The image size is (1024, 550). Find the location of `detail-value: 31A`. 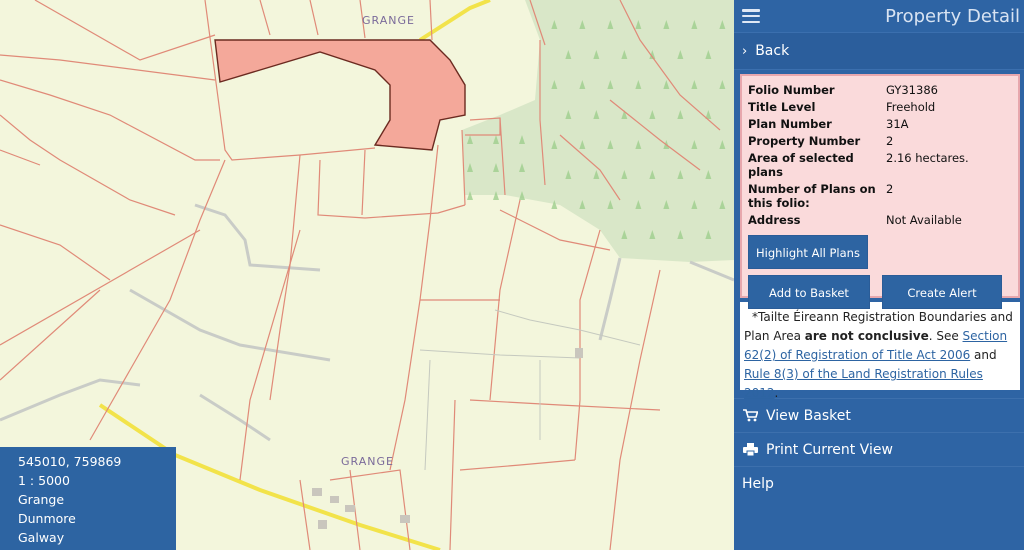

detail-value: 31A is located at coordinates (897, 124).